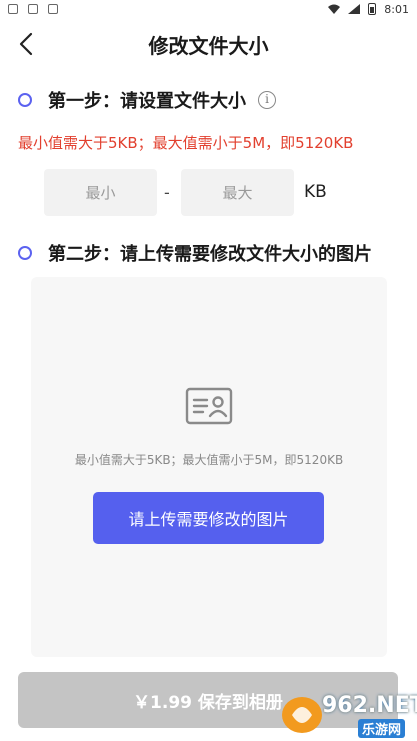 The image size is (417, 741). I want to click on size-unit: KB, so click(315, 192).